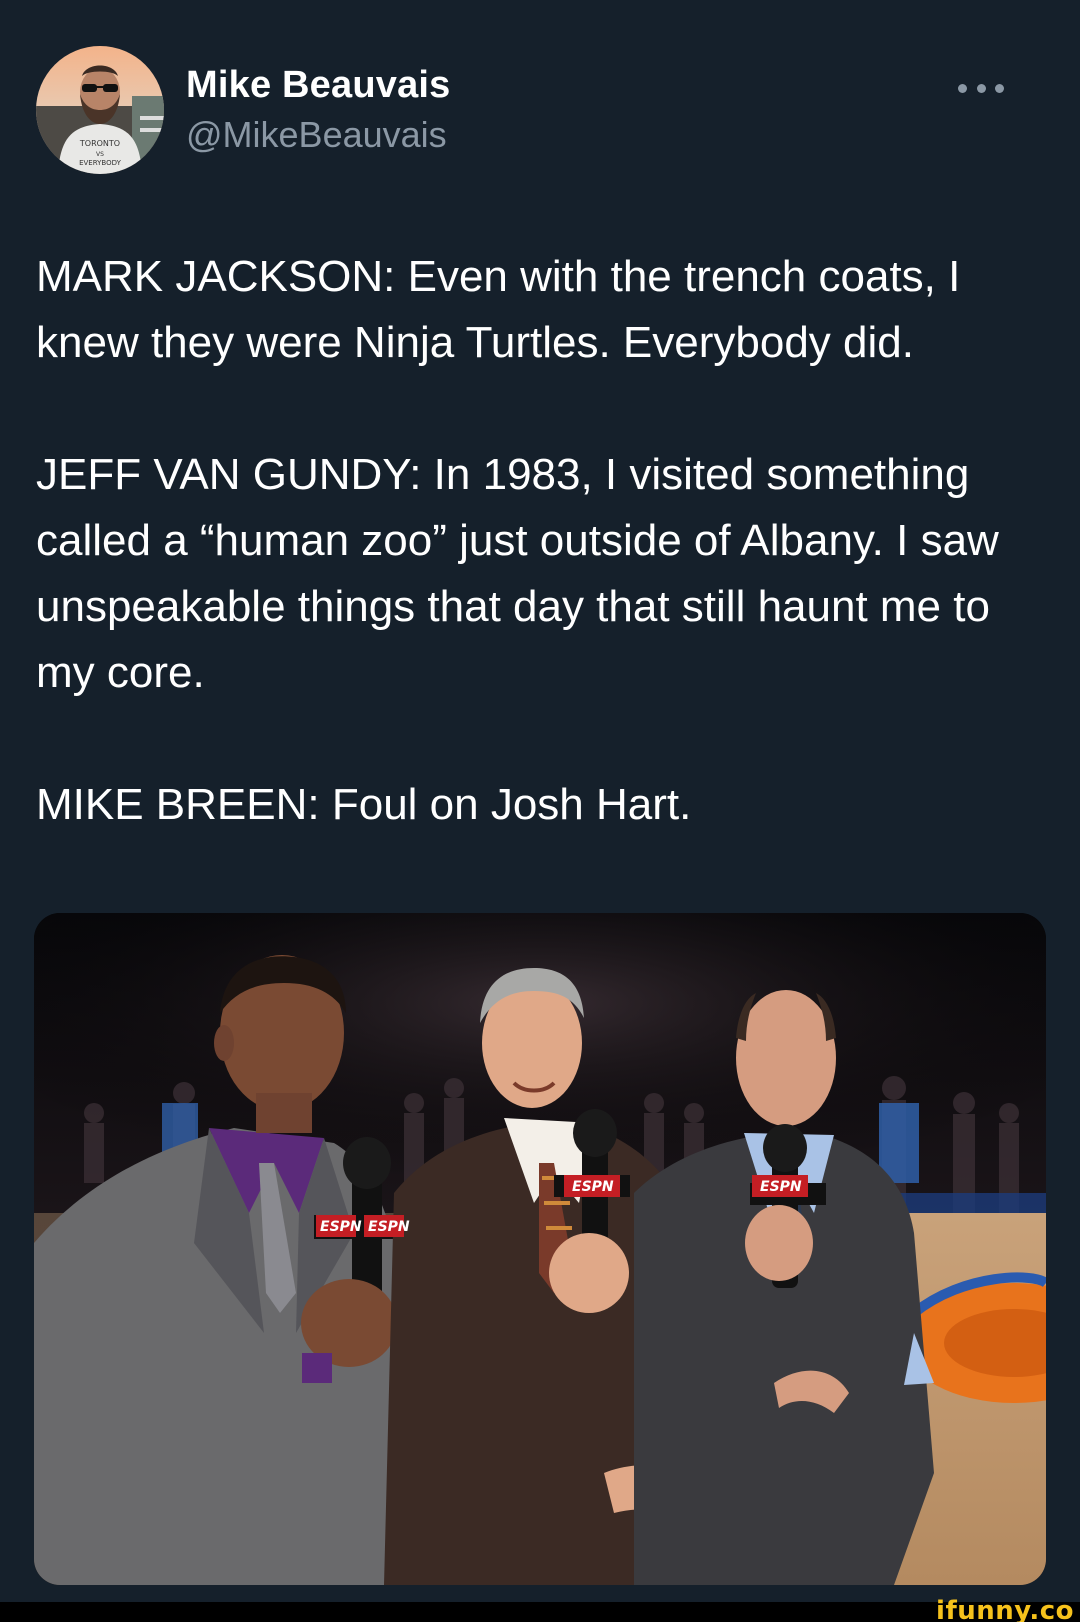  I want to click on watermark-bar, so click(540, 1612).